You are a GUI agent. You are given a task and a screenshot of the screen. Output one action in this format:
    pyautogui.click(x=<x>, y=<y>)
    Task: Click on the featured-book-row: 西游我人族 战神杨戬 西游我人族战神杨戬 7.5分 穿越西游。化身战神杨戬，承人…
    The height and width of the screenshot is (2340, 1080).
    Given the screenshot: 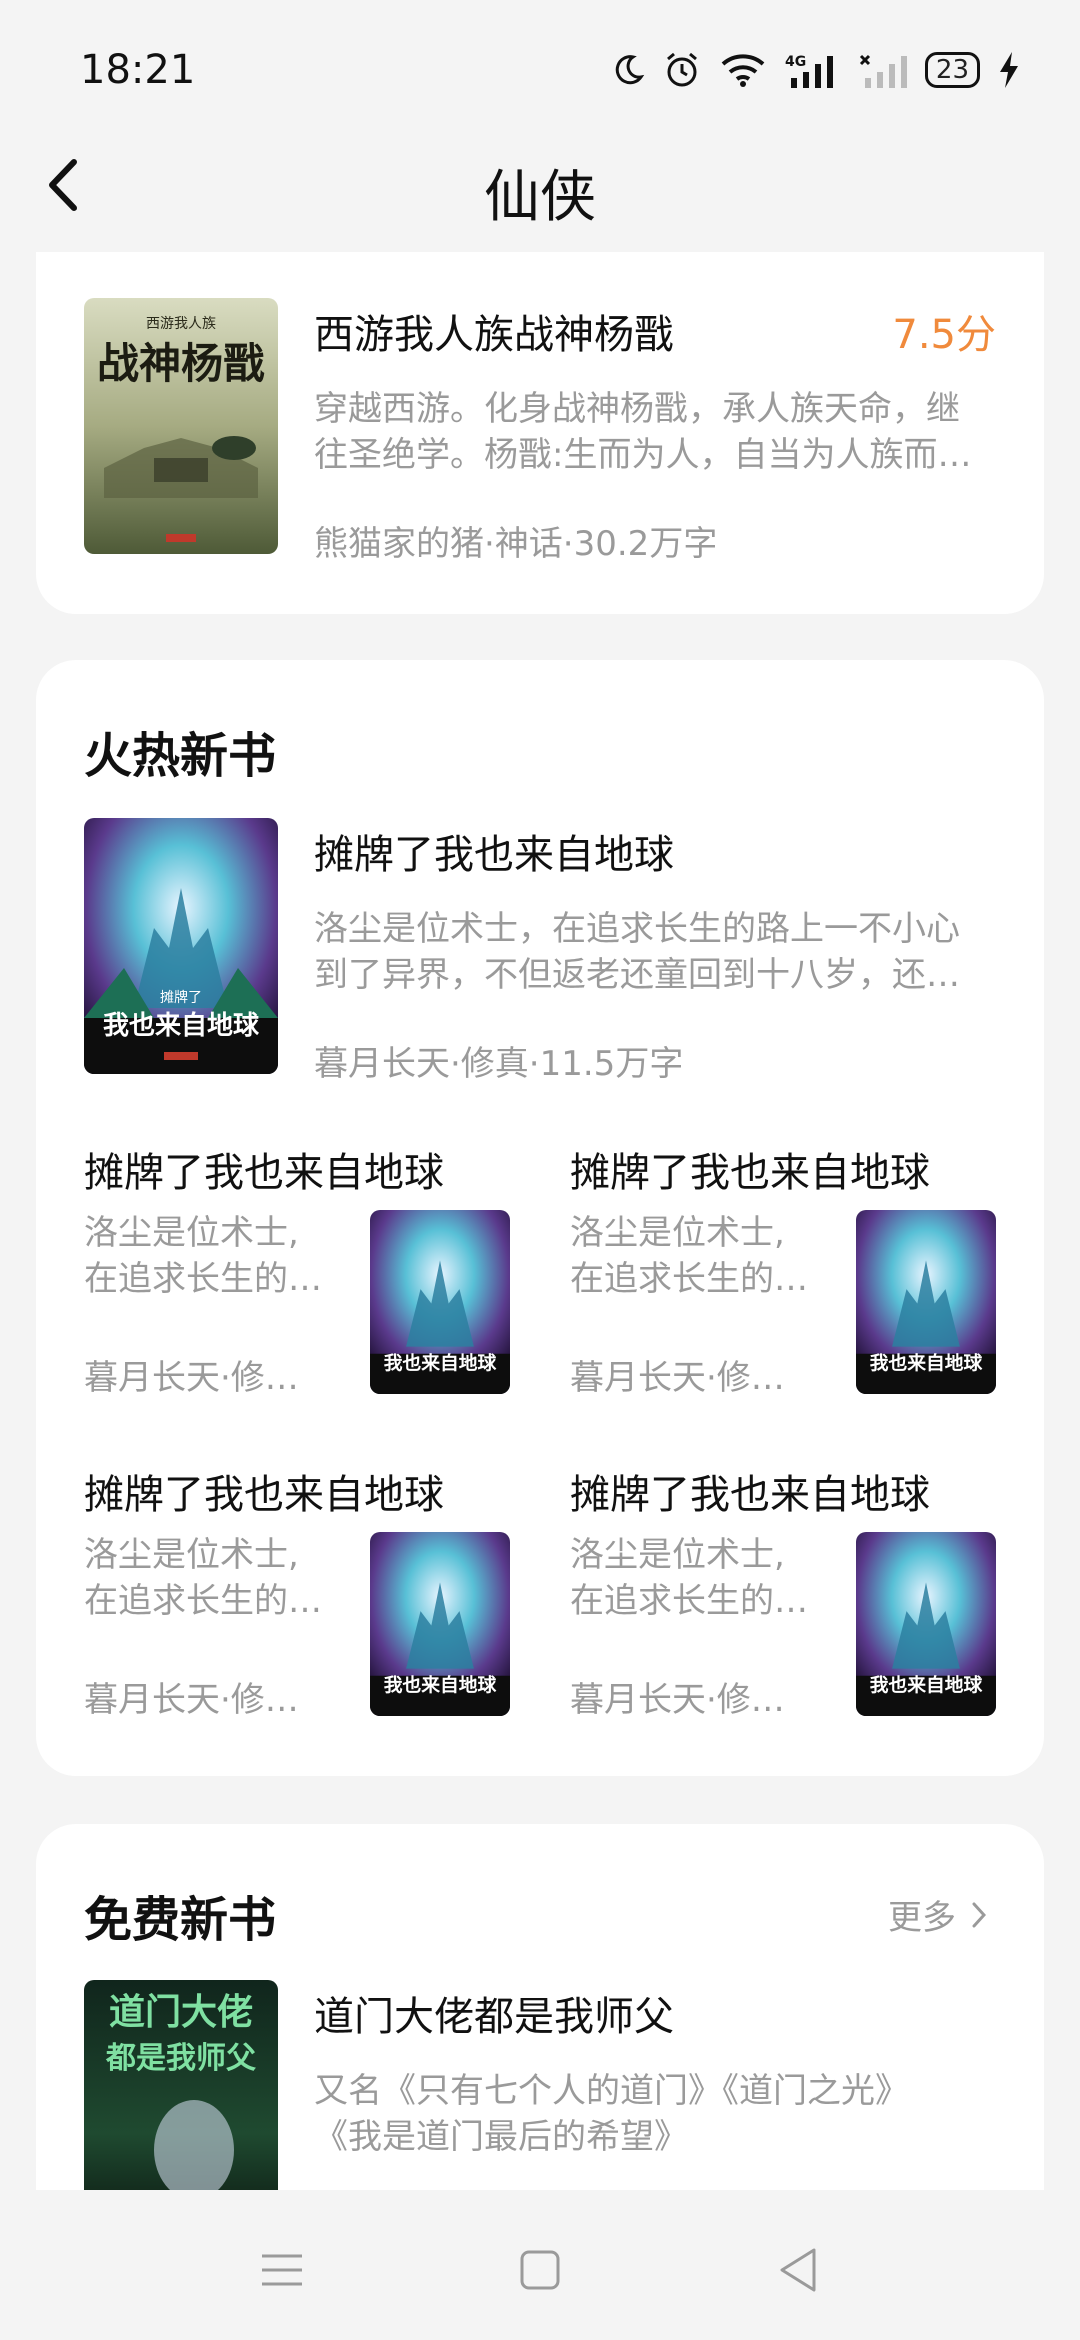 What is the action you would take?
    pyautogui.click(x=540, y=431)
    